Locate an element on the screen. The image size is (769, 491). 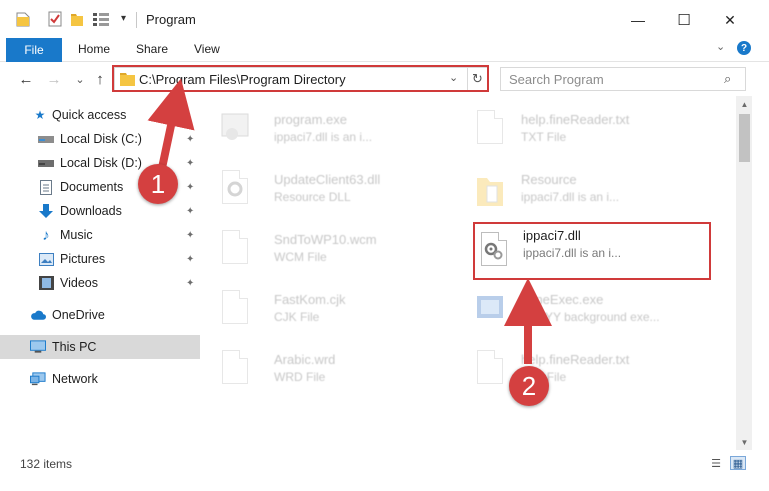
file-name: help.fineReader.txt is located at coordinates (575, 119).